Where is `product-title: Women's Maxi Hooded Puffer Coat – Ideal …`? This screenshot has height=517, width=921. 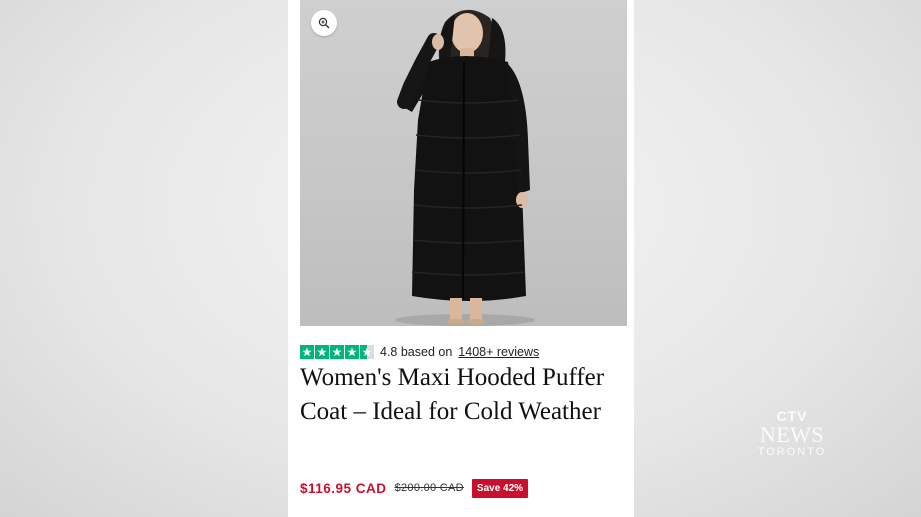
product-title: Women's Maxi Hooded Puffer Coat – Ideal … is located at coordinates (452, 394).